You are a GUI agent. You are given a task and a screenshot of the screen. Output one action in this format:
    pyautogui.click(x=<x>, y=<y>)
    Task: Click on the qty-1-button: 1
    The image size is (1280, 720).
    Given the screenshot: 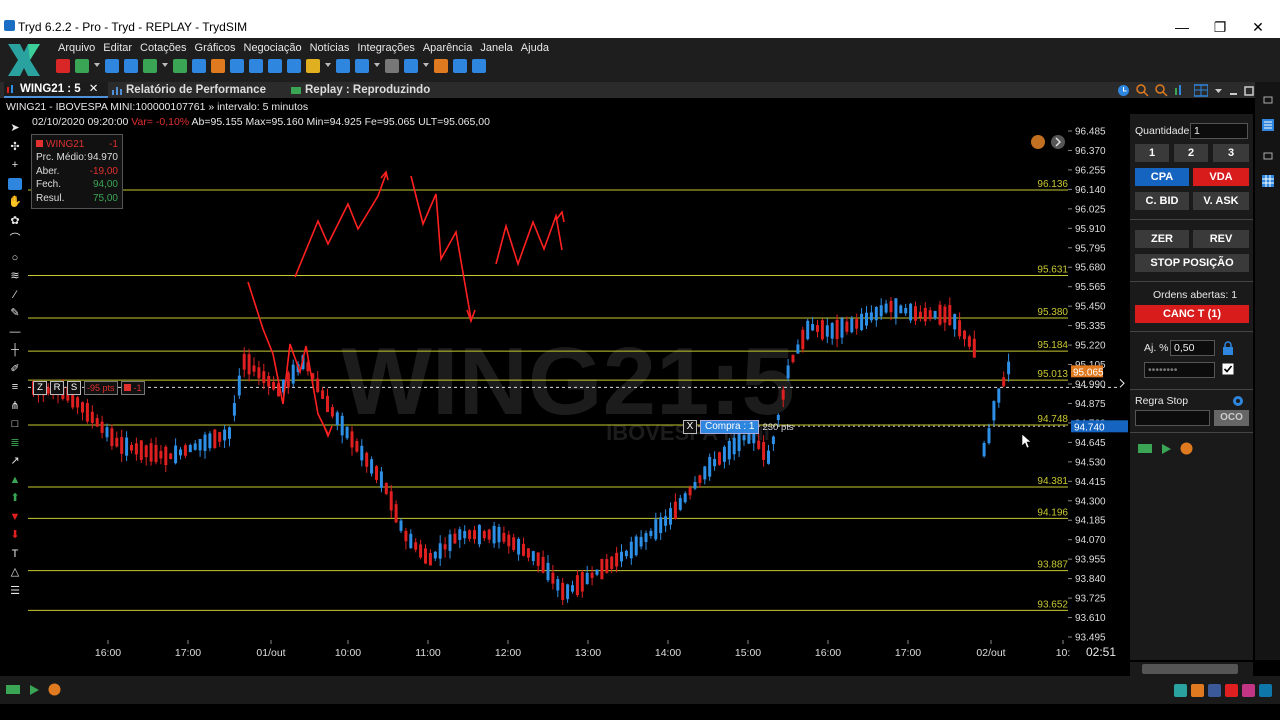 What is the action you would take?
    pyautogui.click(x=1152, y=153)
    